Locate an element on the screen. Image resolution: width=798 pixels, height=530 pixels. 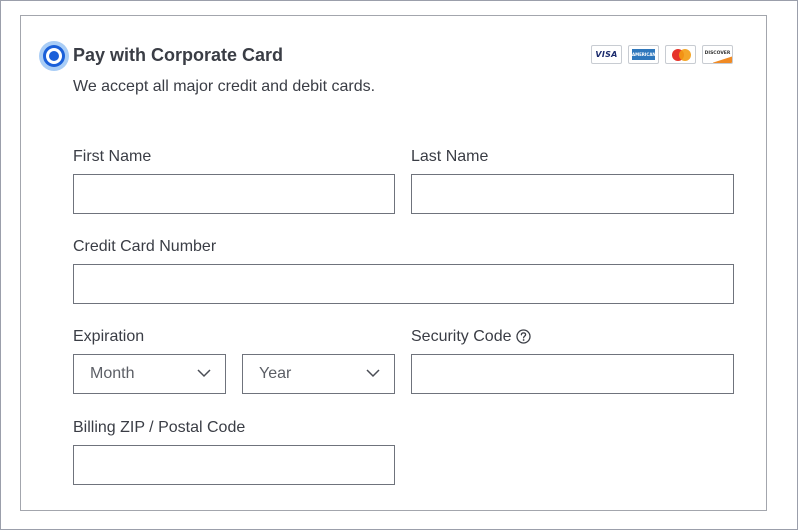
expiration-label: Expiration is located at coordinates (109, 336).